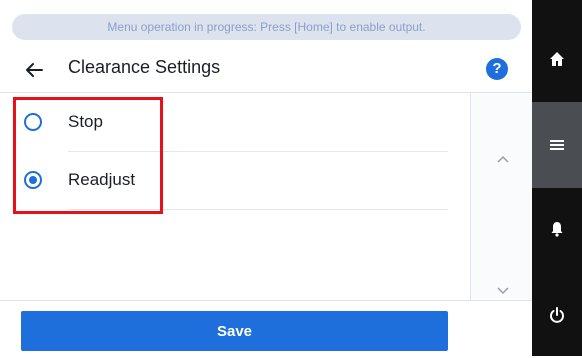 Image resolution: width=582 pixels, height=358 pixels. I want to click on sidebar, so click(557, 178).